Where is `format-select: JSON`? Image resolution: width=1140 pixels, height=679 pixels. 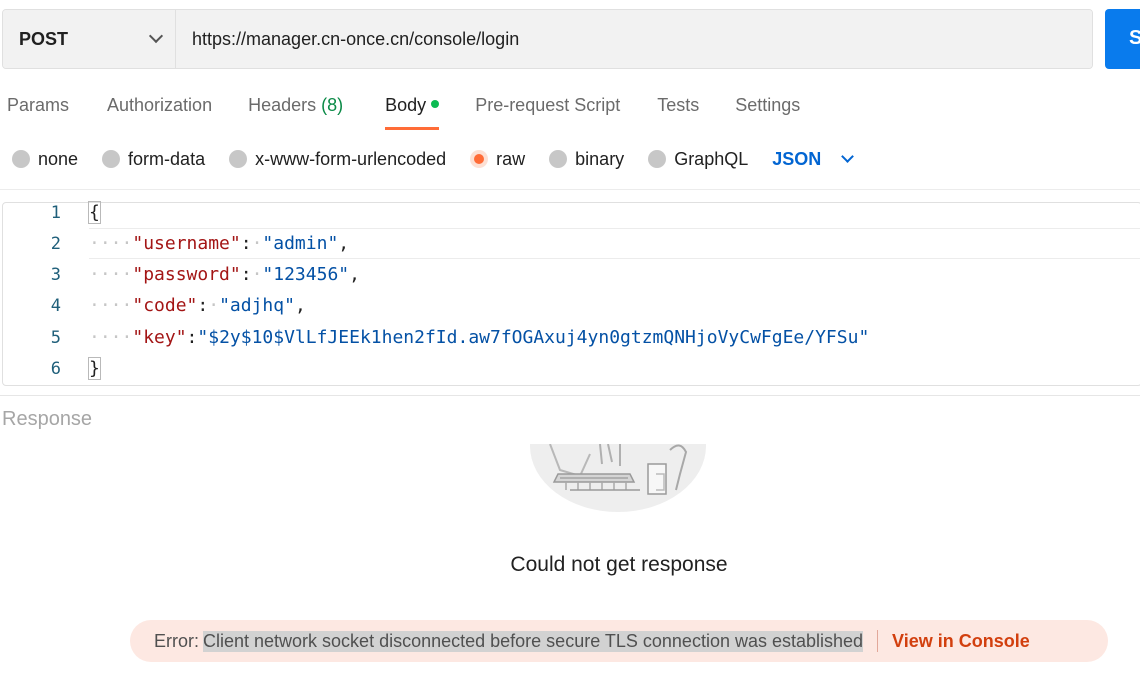
format-select: JSON is located at coordinates (813, 159).